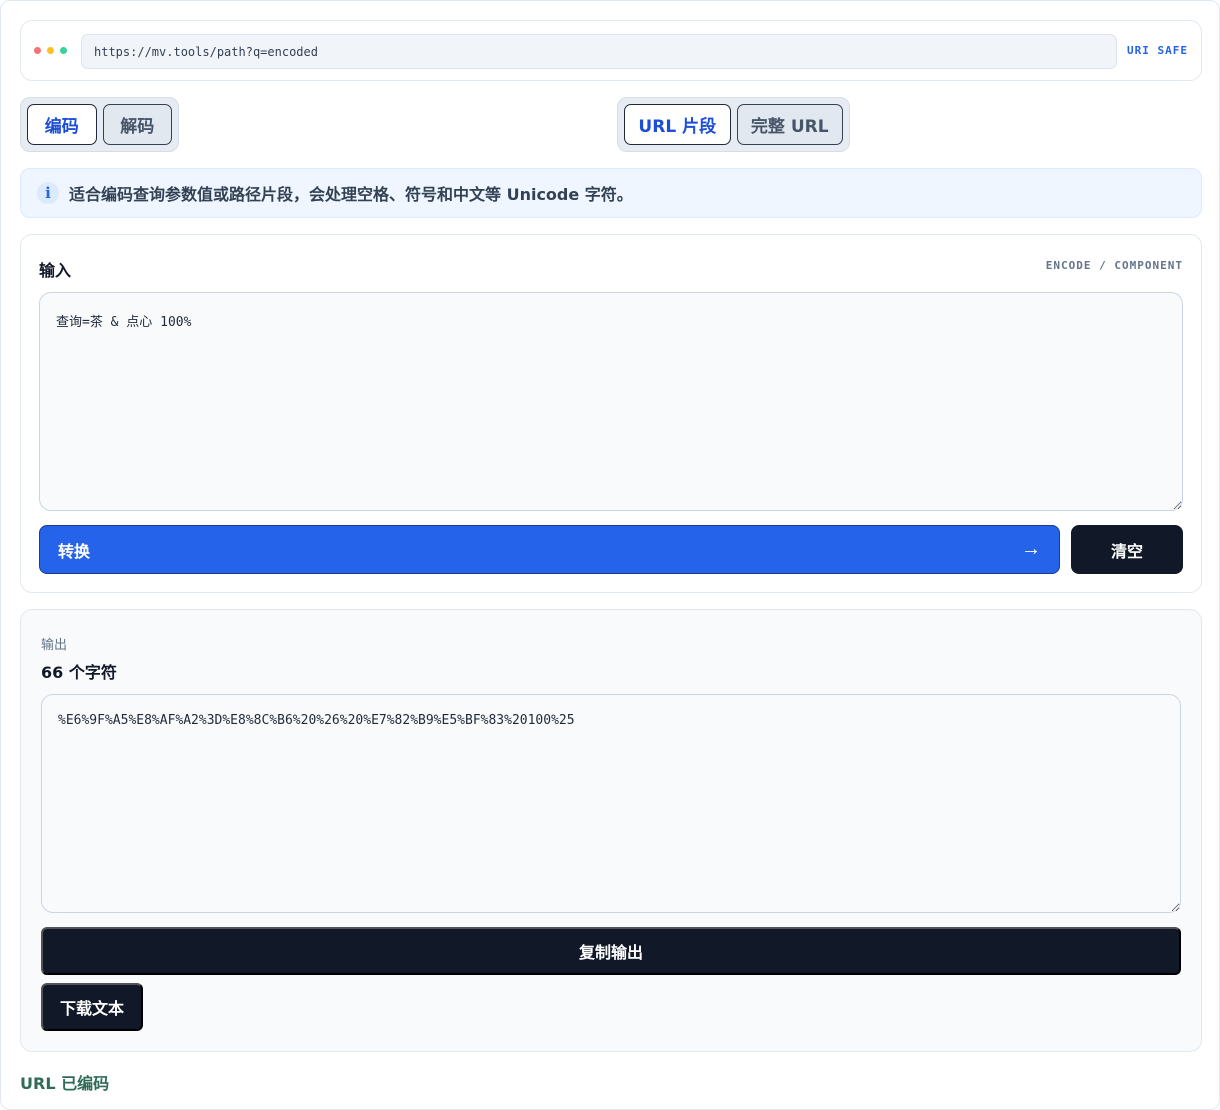 The width and height of the screenshot is (1220, 1110). I want to click on yellow-dot-icon, so click(50, 50).